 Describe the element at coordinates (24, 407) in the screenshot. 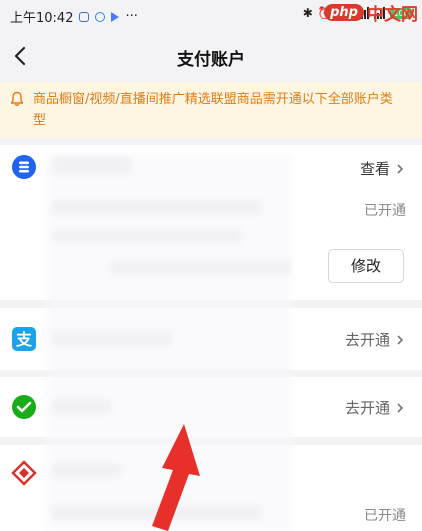

I see `wechat-pay-icon` at that location.